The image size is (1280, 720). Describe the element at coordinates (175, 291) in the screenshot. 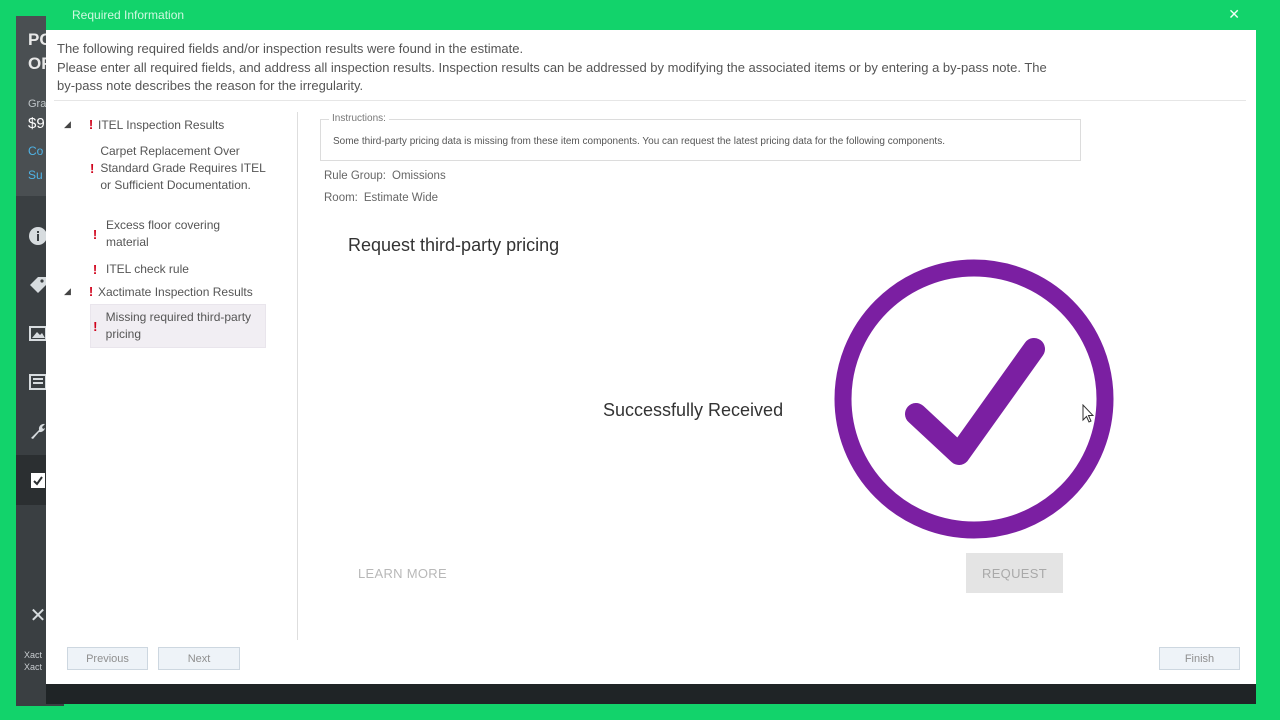

I see `tree-group-label: Xactimate Inspection Results` at that location.